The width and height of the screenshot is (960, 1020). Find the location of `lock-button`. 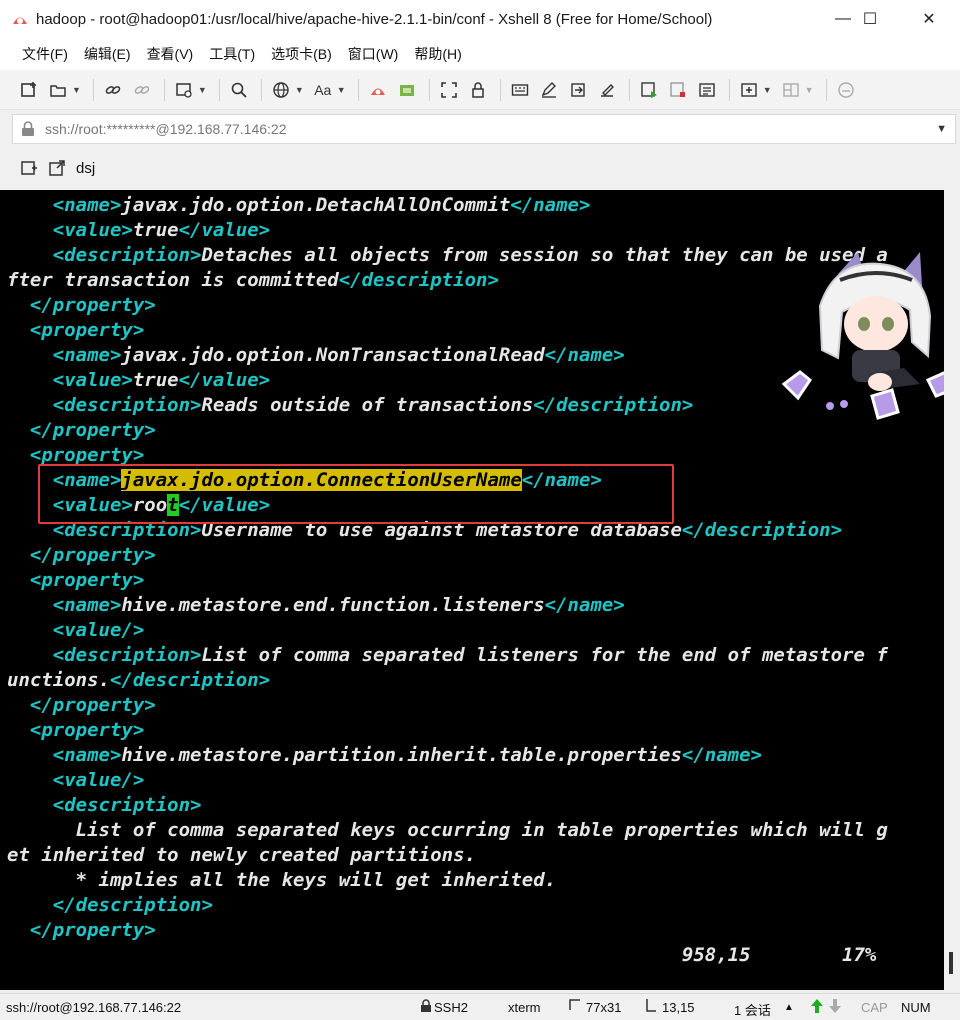

lock-button is located at coordinates (478, 90).